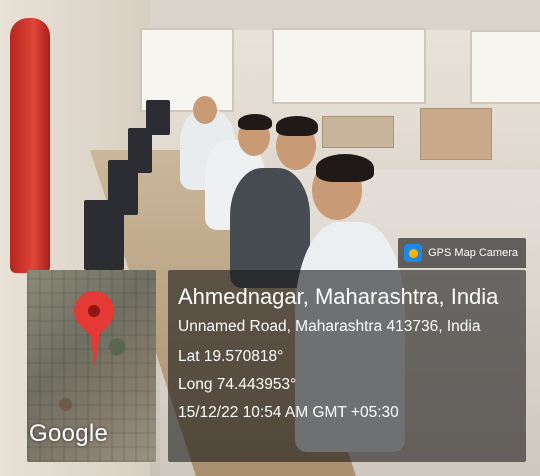 The height and width of the screenshot is (476, 540). What do you see at coordinates (231, 356) in the screenshot?
I see `latitude: Lat 19.570818°` at bounding box center [231, 356].